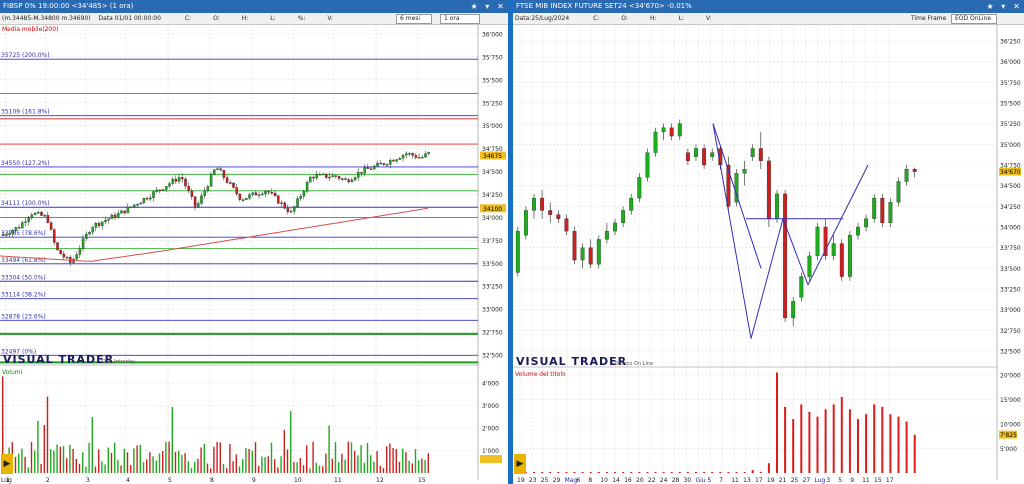 Image resolution: width=1024 pixels, height=484 pixels. Describe the element at coordinates (807, 480) in the screenshot. I see `right-x-tick: 27` at that location.